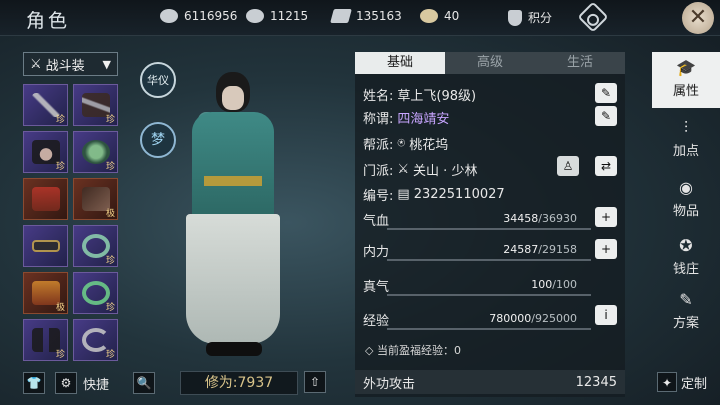  Describe the element at coordinates (580, 63) in the screenshot. I see `tab-life: 生活` at that location.